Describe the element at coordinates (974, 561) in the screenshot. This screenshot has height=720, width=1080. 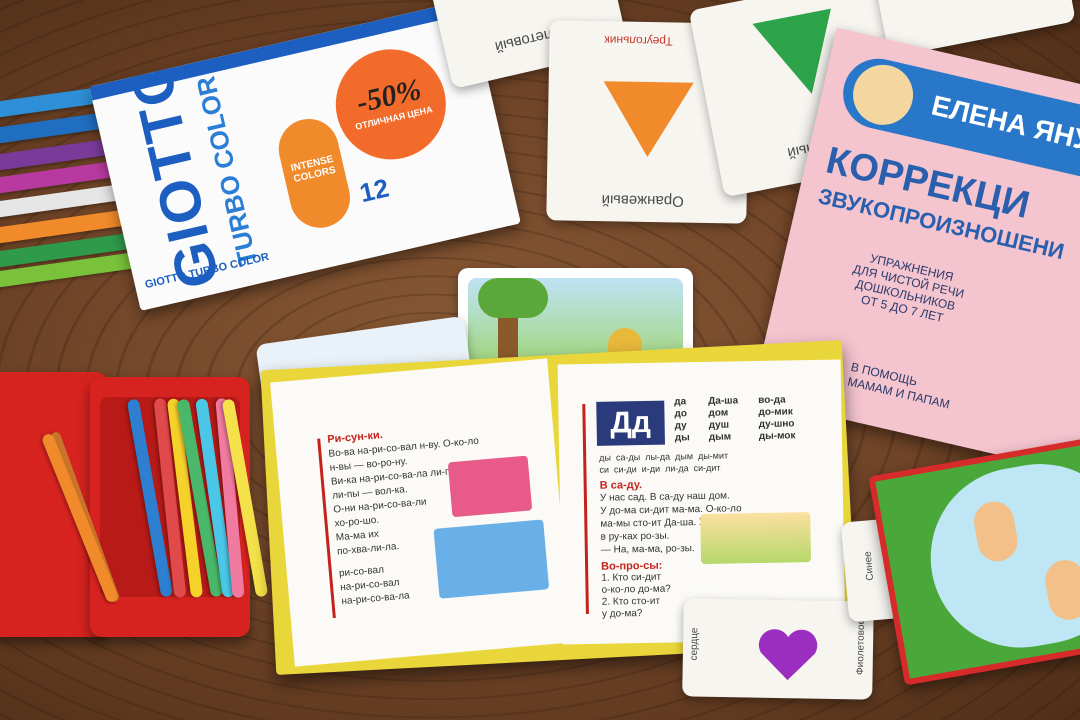
I see `game-box` at that location.